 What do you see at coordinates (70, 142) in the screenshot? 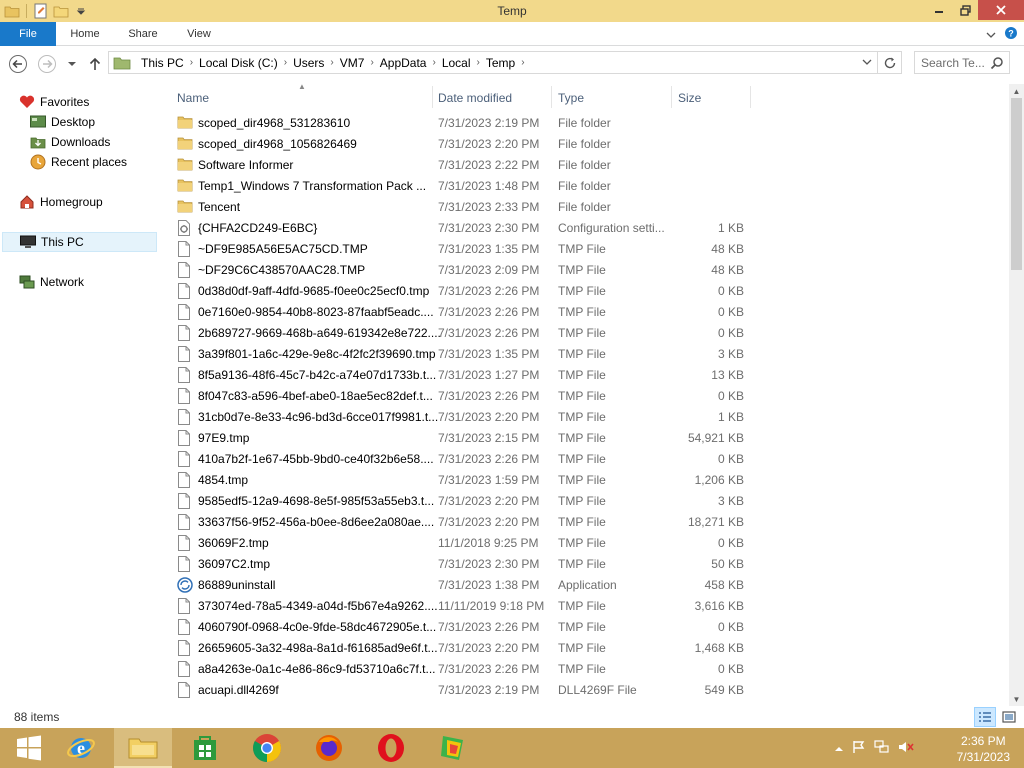
I see `sidebar-item-downloads: Downloads` at bounding box center [70, 142].